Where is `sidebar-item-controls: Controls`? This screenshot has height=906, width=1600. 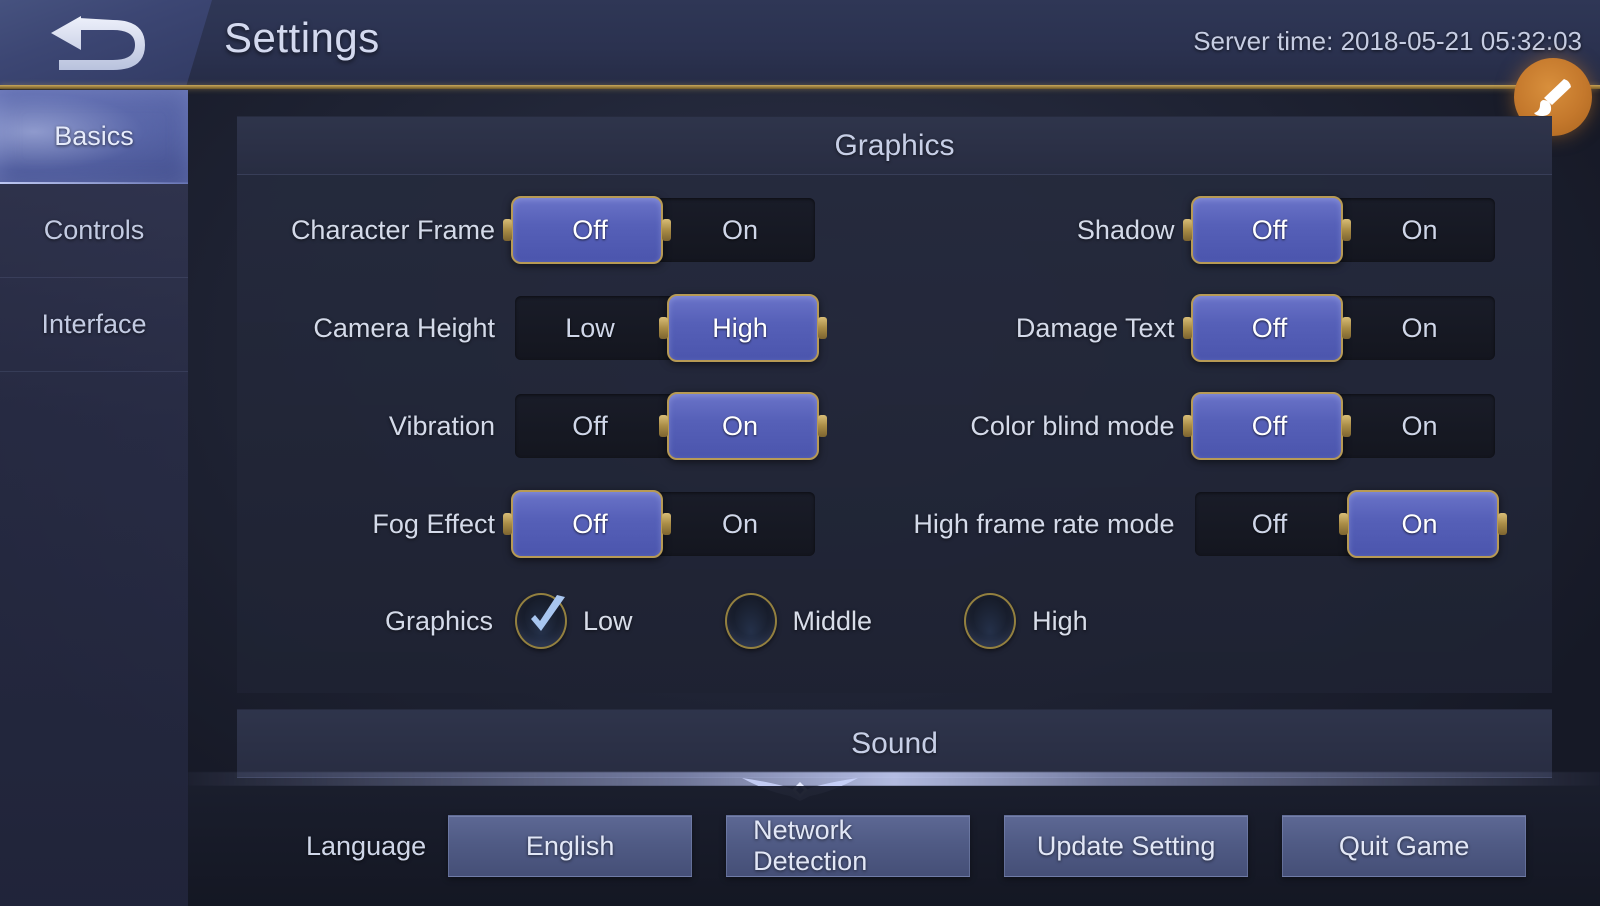
sidebar-item-controls: Controls is located at coordinates (94, 231).